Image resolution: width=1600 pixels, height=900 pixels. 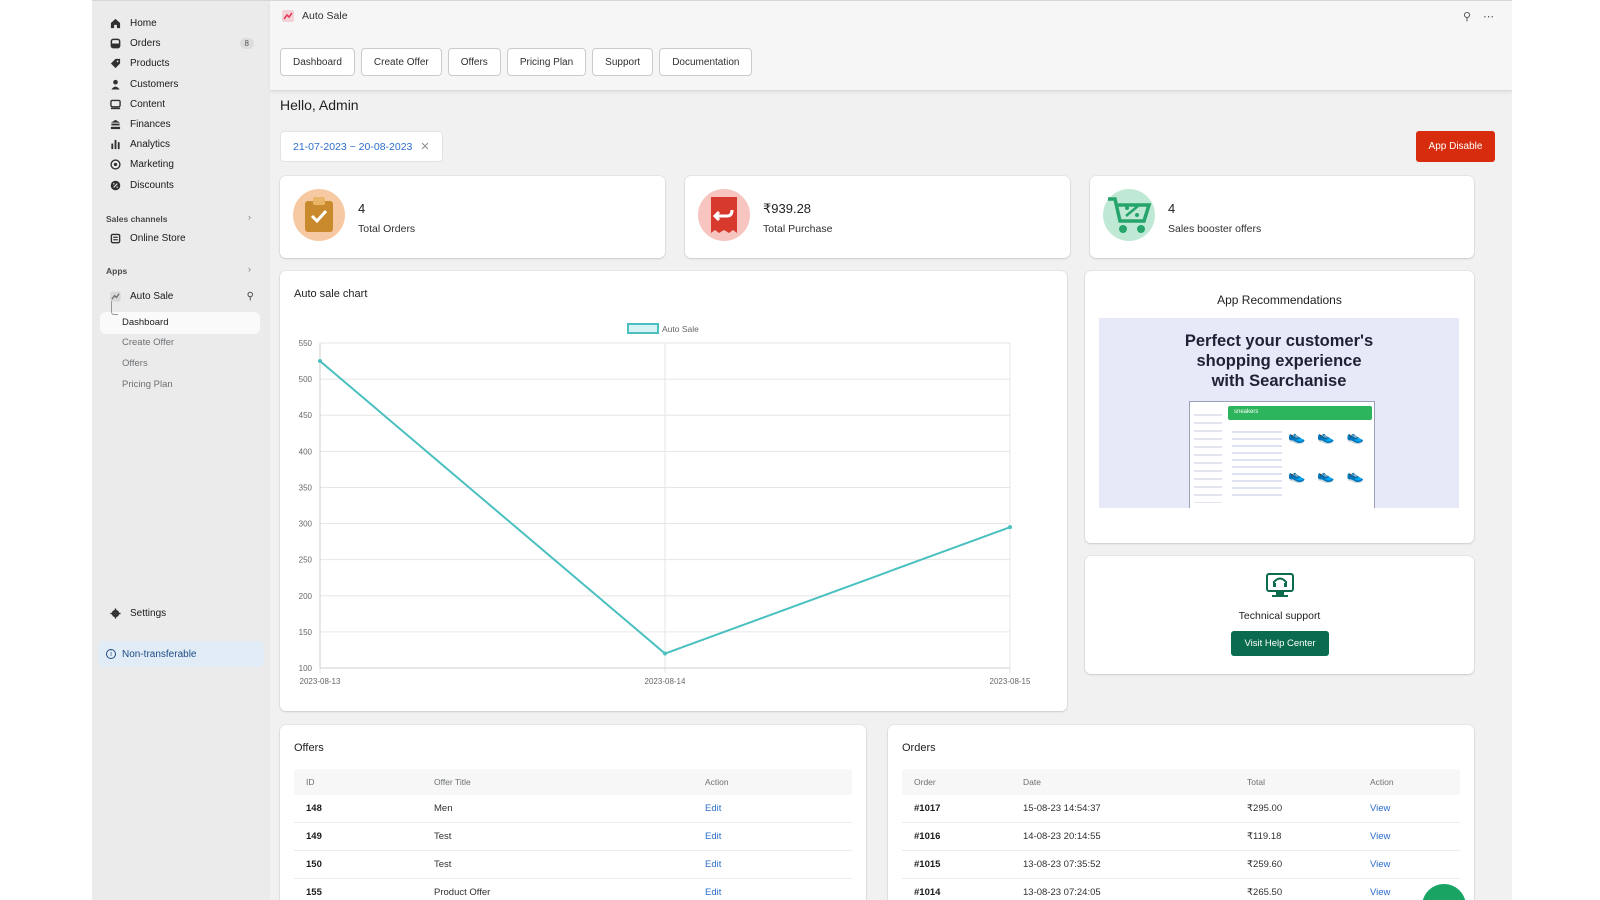 I want to click on sidebar-sub-pricing-plan: Pricing Plan, so click(x=147, y=384).